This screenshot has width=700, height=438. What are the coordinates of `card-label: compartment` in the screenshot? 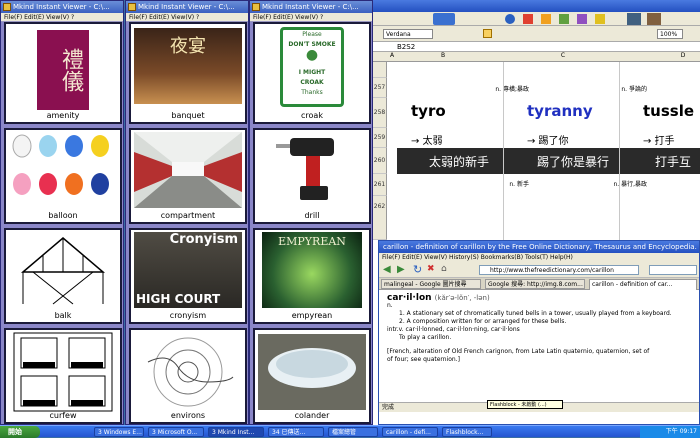 It's located at (188, 215).